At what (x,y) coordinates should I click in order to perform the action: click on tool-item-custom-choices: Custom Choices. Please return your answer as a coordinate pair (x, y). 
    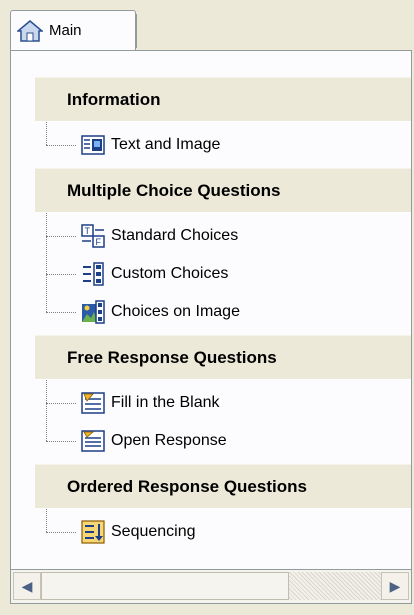
    Looking at the image, I should click on (223, 274).